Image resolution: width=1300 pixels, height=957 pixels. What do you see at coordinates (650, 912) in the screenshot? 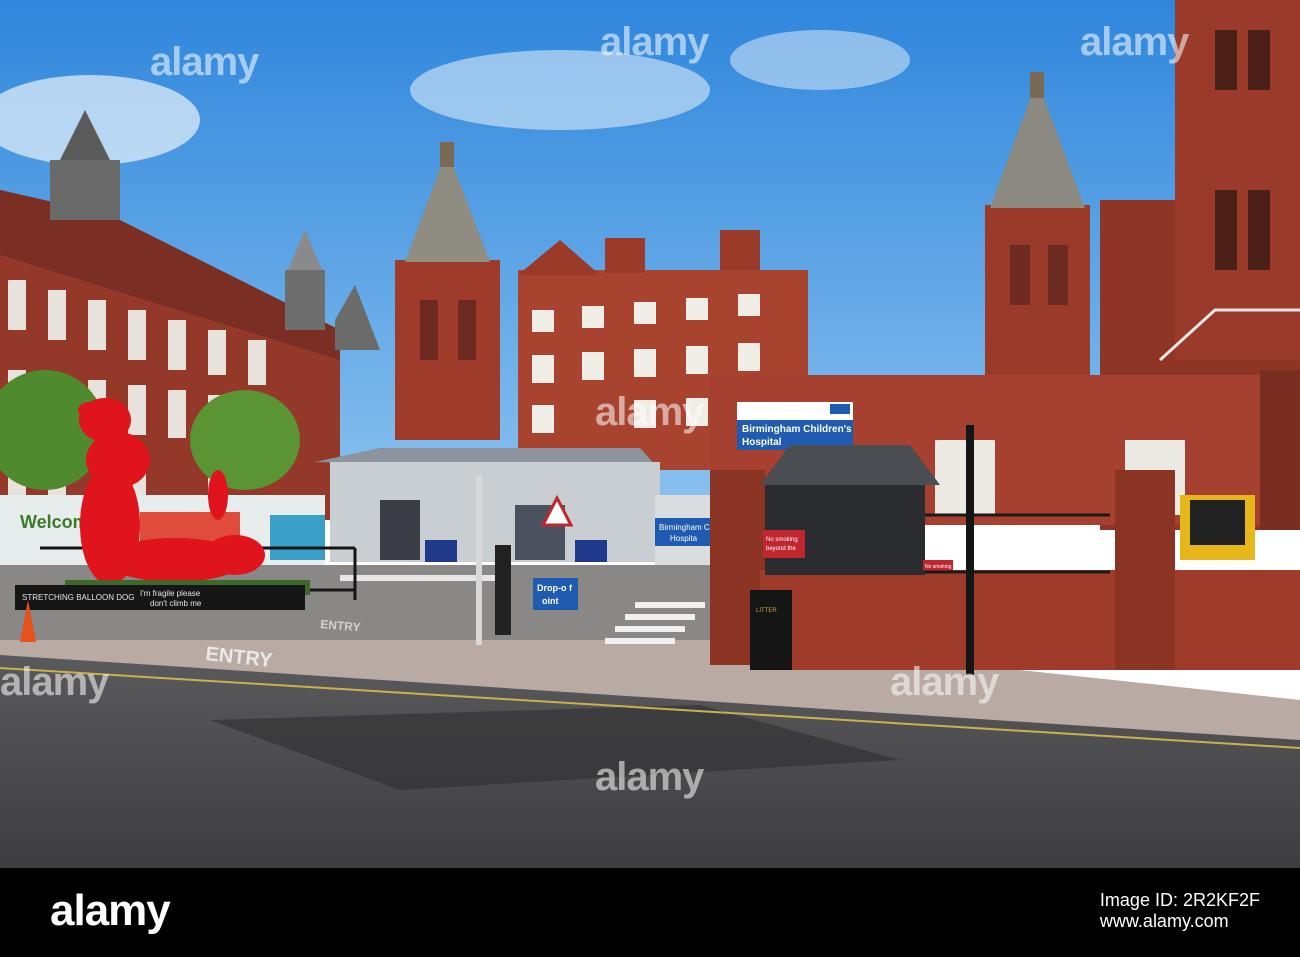
I see `footer-bar: alamy Image ID: 2R2KF2F www.alamy.com` at bounding box center [650, 912].